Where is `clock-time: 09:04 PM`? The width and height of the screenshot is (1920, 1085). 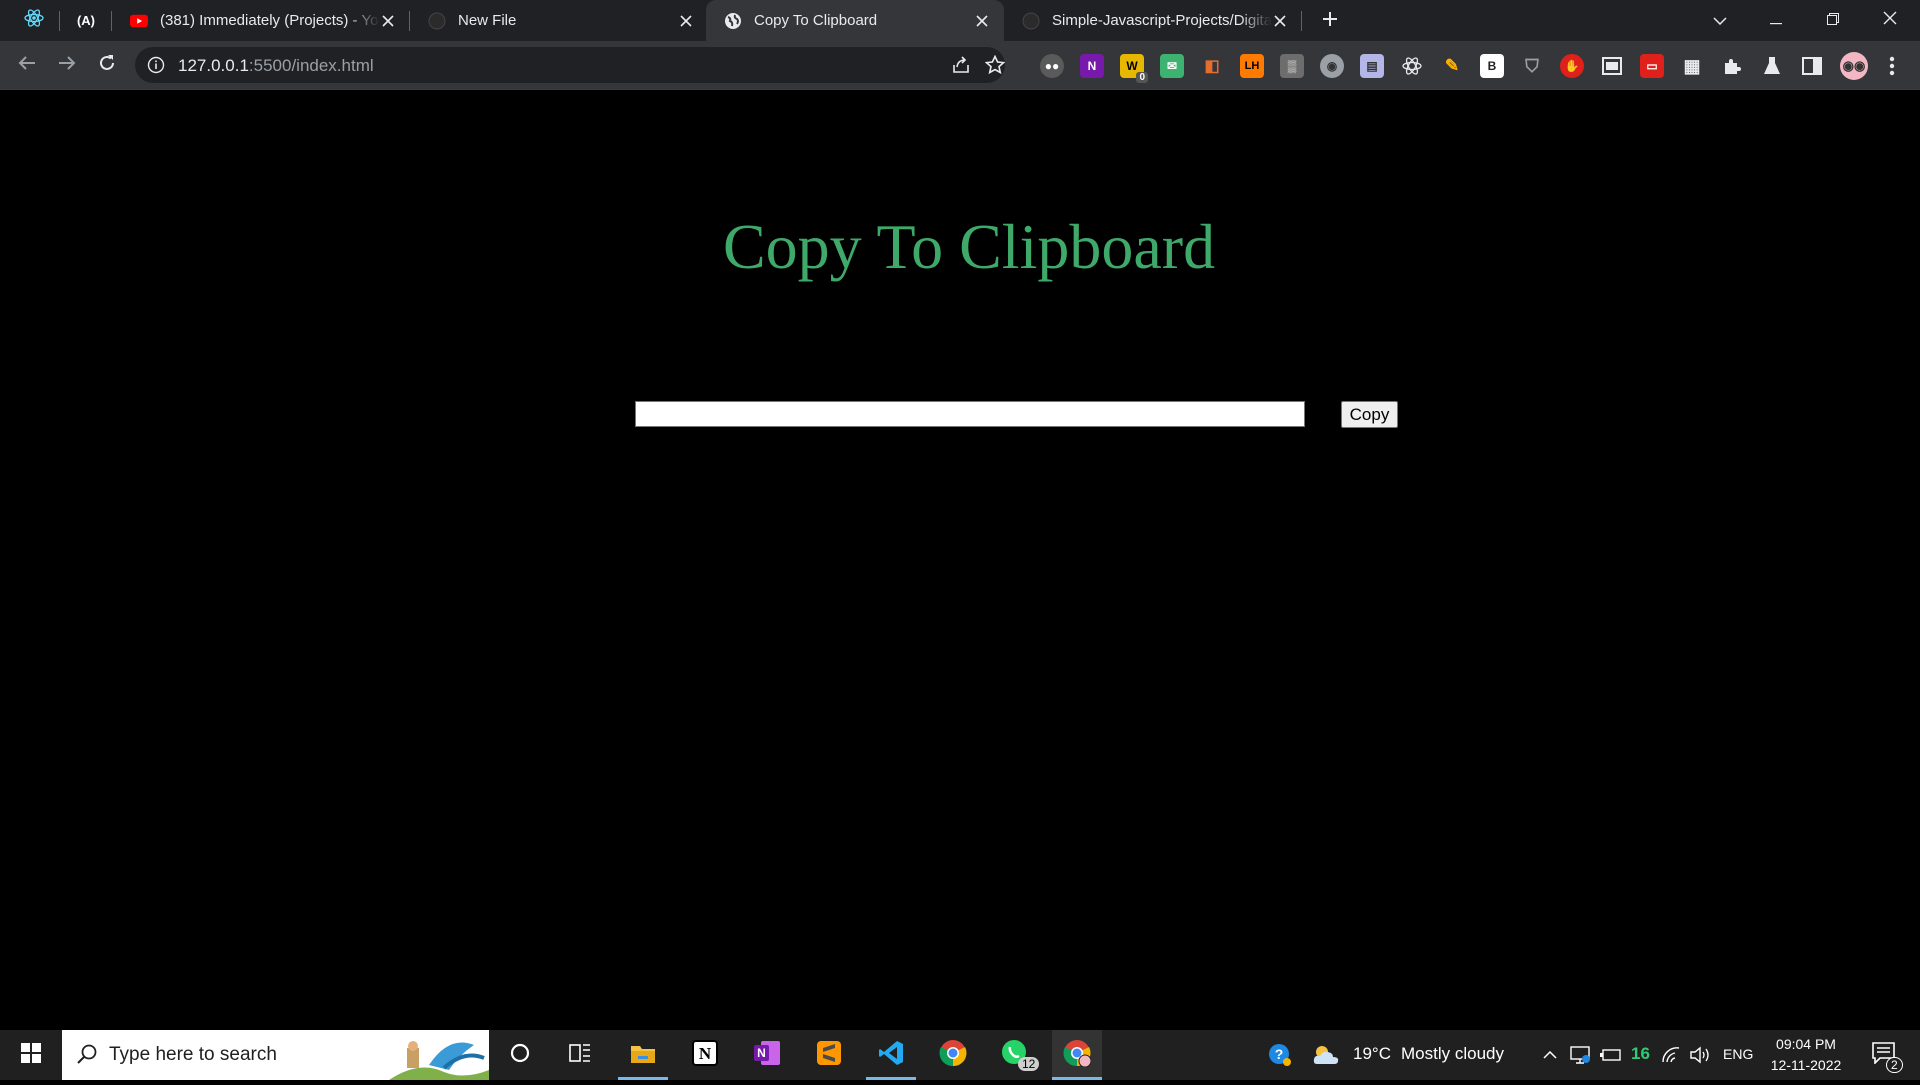 clock-time: 09:04 PM is located at coordinates (1806, 1044).